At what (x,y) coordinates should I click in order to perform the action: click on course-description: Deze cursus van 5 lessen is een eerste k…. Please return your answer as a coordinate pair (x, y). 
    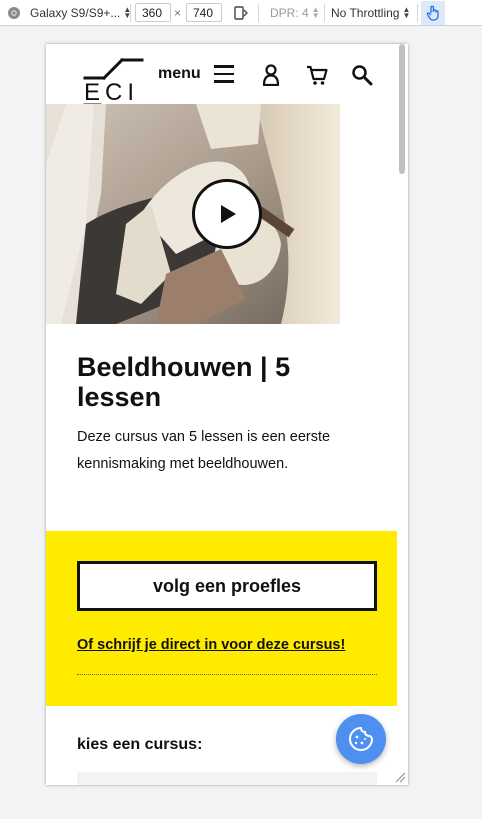
    Looking at the image, I should click on (204, 450).